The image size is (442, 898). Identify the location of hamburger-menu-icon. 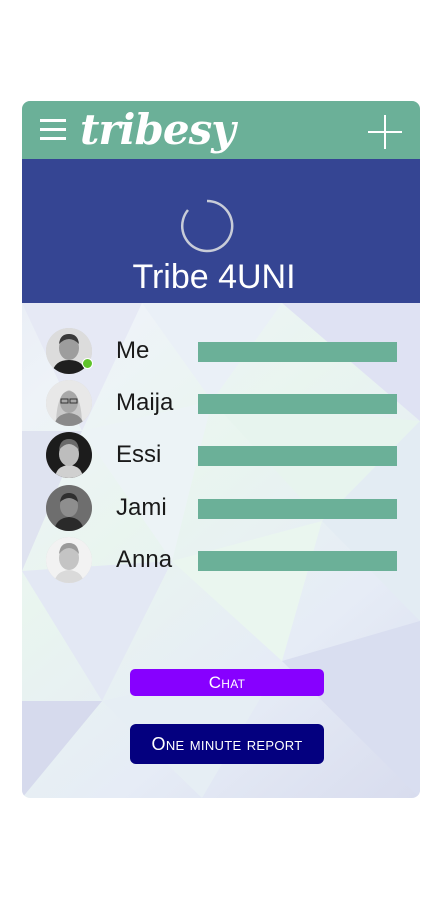
(53, 130).